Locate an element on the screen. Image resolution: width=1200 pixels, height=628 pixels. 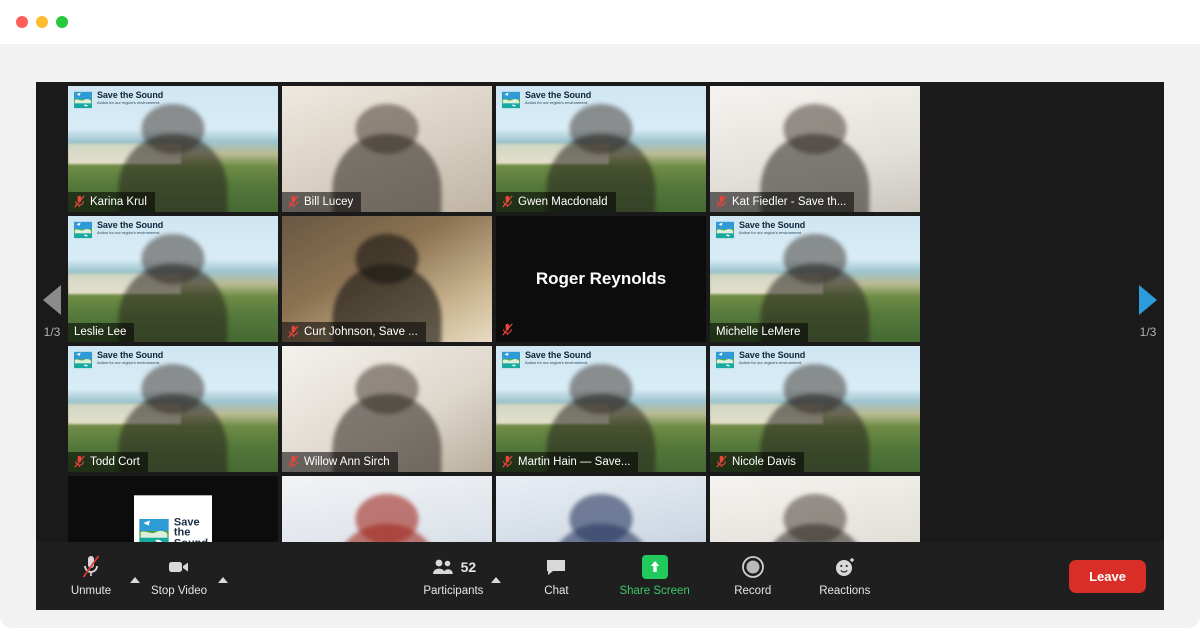
participant-name: Bill Lucey is located at coordinates (329, 201).